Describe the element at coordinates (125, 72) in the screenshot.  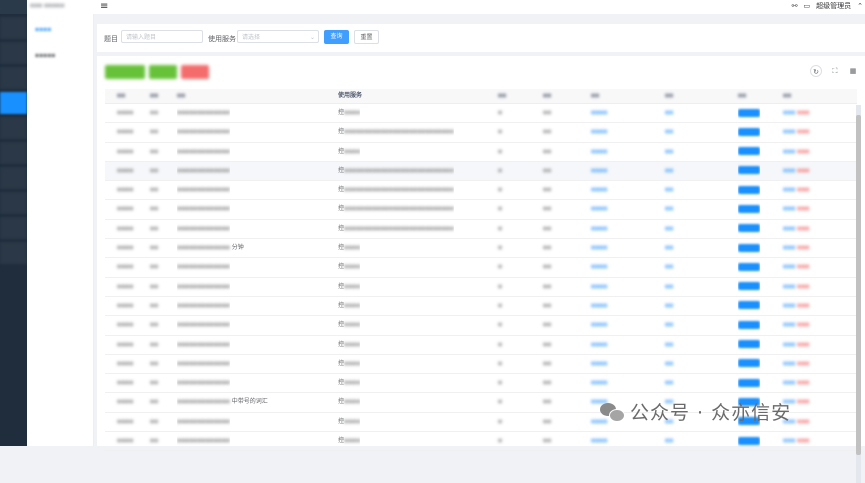
I see `add-button` at that location.